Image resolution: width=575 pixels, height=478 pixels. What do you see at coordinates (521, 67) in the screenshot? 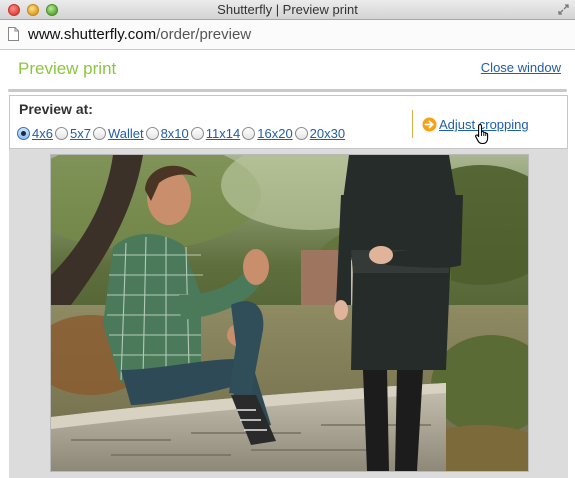
I see `close-window-link: Close window` at bounding box center [521, 67].